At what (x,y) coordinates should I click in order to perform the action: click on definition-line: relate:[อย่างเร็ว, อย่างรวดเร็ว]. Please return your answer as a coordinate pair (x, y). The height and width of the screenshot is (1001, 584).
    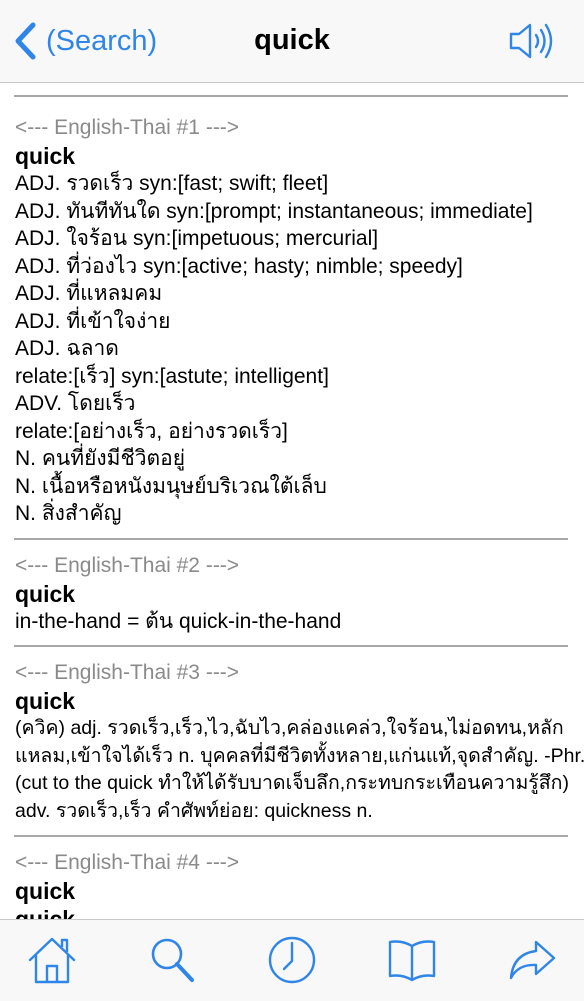
    Looking at the image, I should click on (151, 431).